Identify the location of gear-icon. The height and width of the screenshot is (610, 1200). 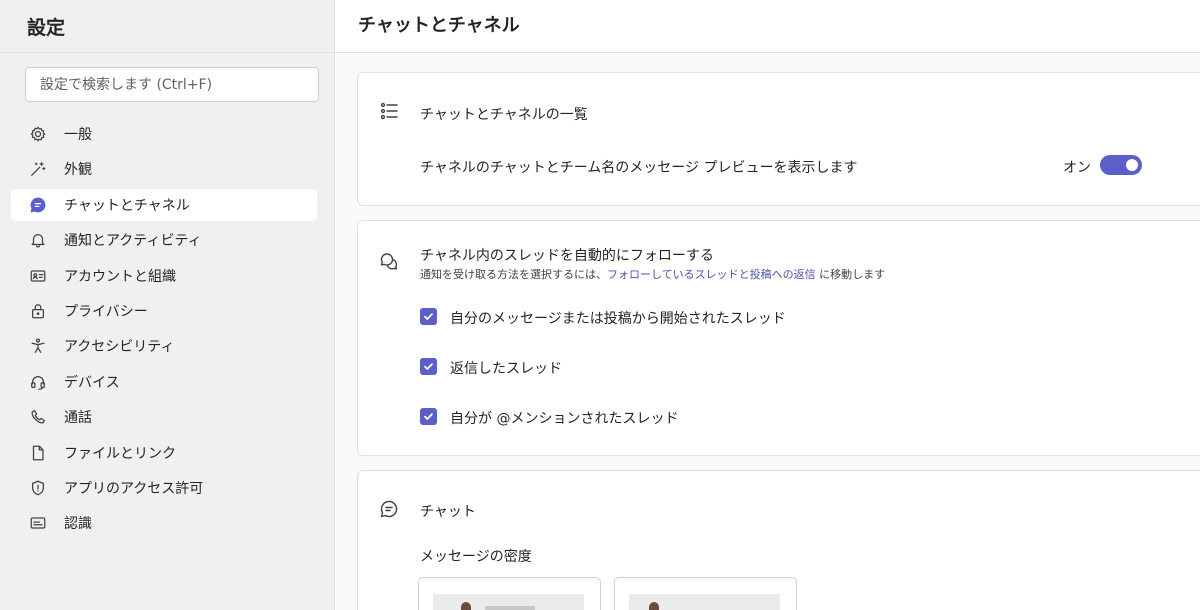
(38, 134).